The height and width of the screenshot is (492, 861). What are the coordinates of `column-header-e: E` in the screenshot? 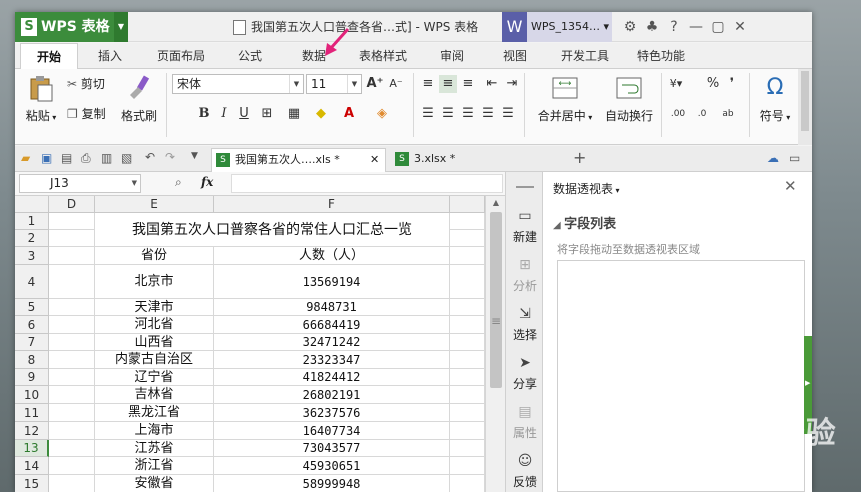 It's located at (154, 204).